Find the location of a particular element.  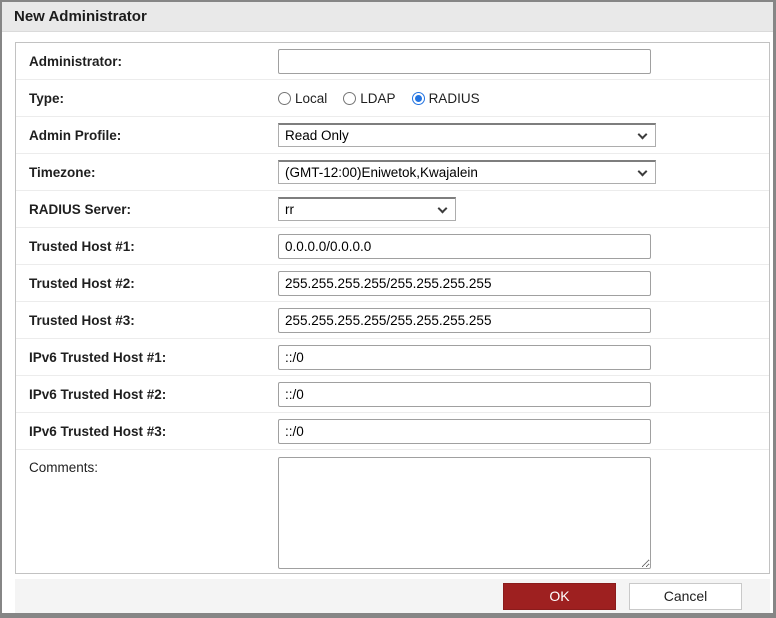

radio-ldap-icon is located at coordinates (350, 98).